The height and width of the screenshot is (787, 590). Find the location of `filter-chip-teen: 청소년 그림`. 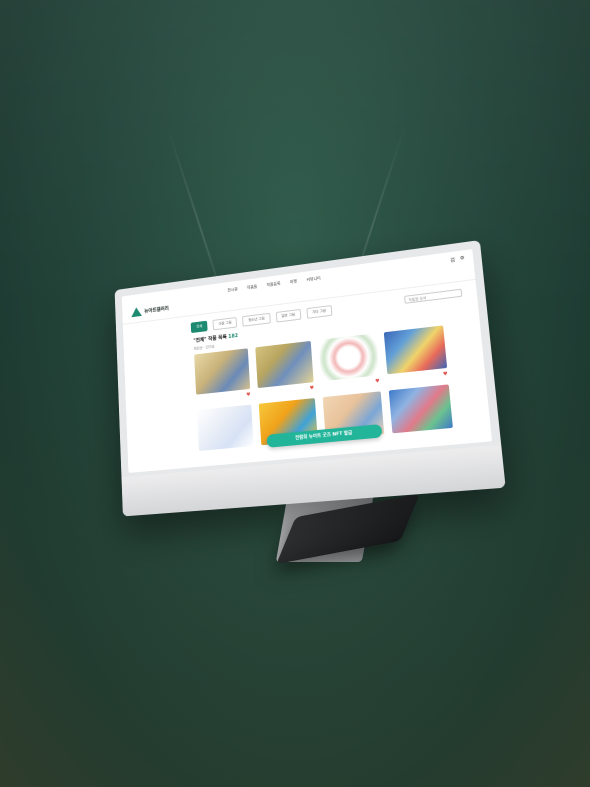

filter-chip-teen: 청소년 그림 is located at coordinates (256, 319).